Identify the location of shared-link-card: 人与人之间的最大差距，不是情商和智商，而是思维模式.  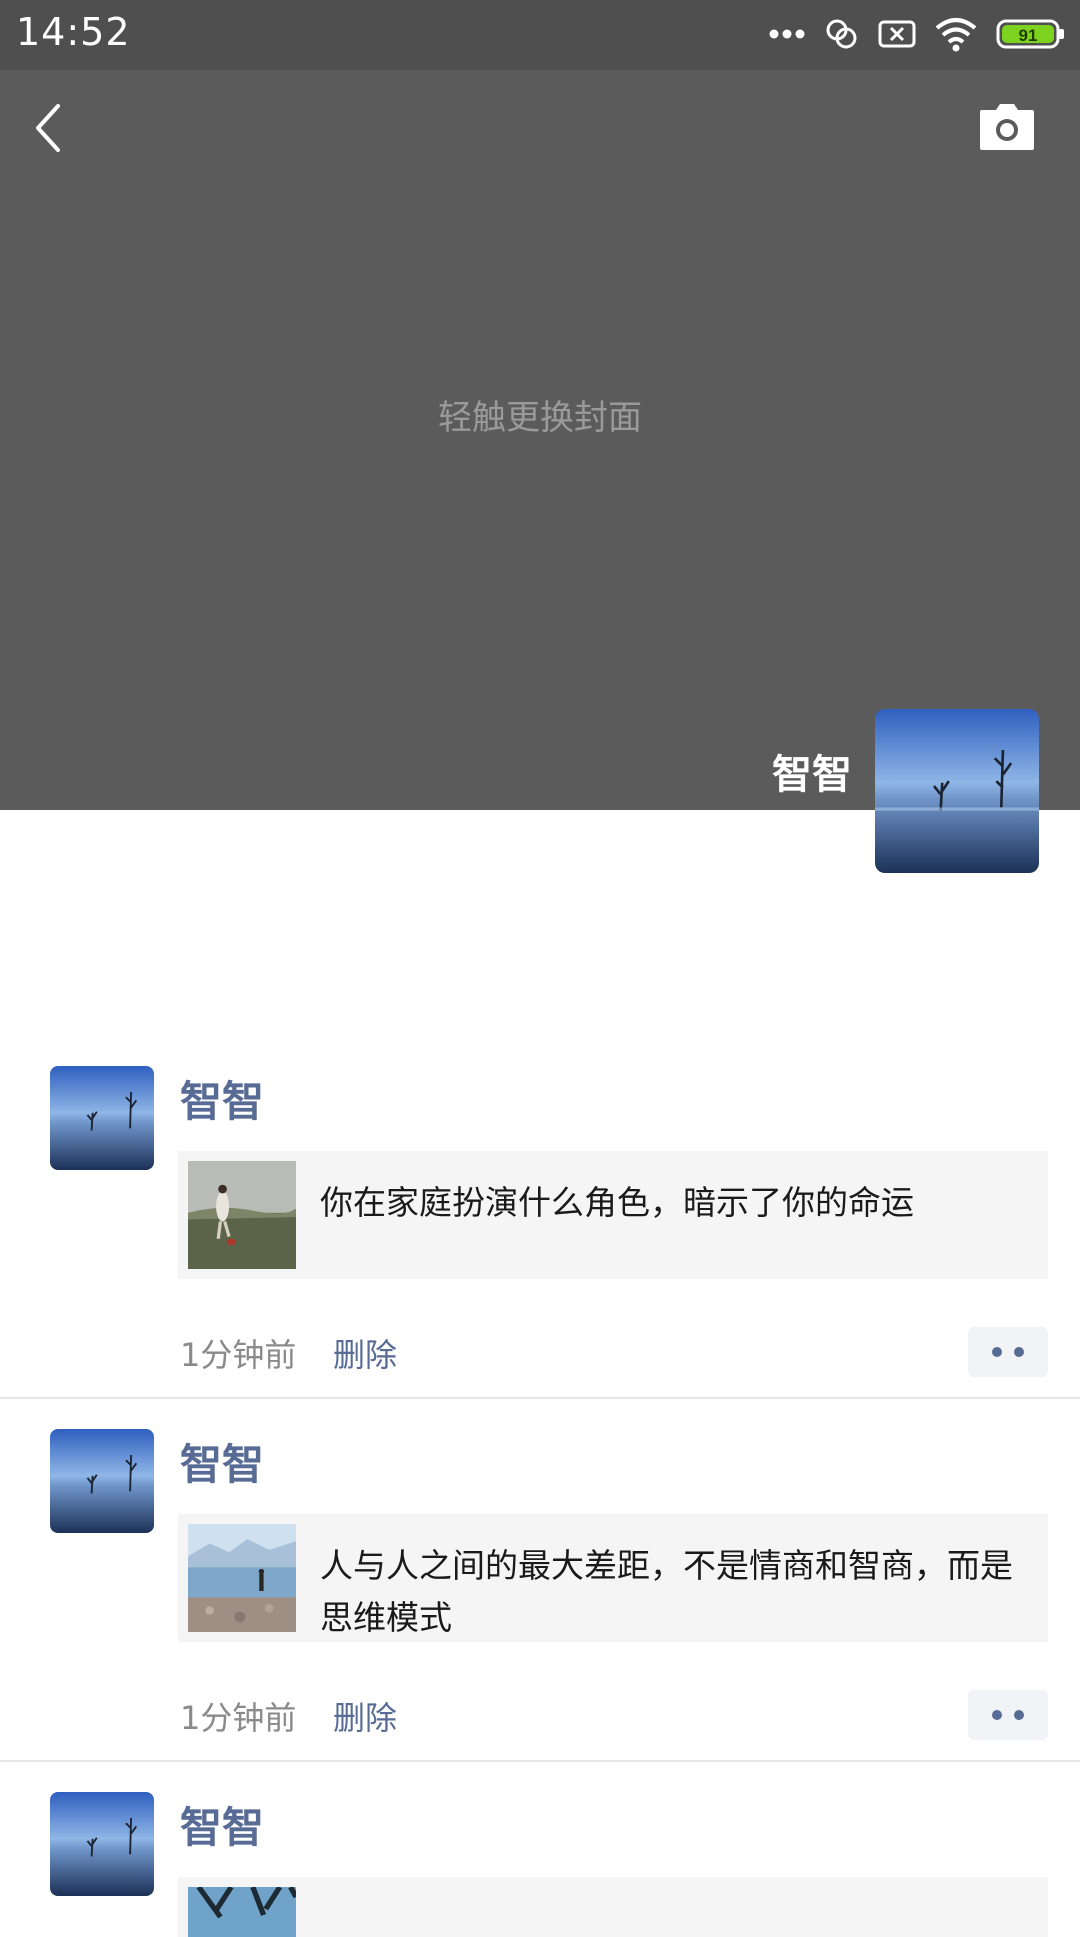
(613, 1578).